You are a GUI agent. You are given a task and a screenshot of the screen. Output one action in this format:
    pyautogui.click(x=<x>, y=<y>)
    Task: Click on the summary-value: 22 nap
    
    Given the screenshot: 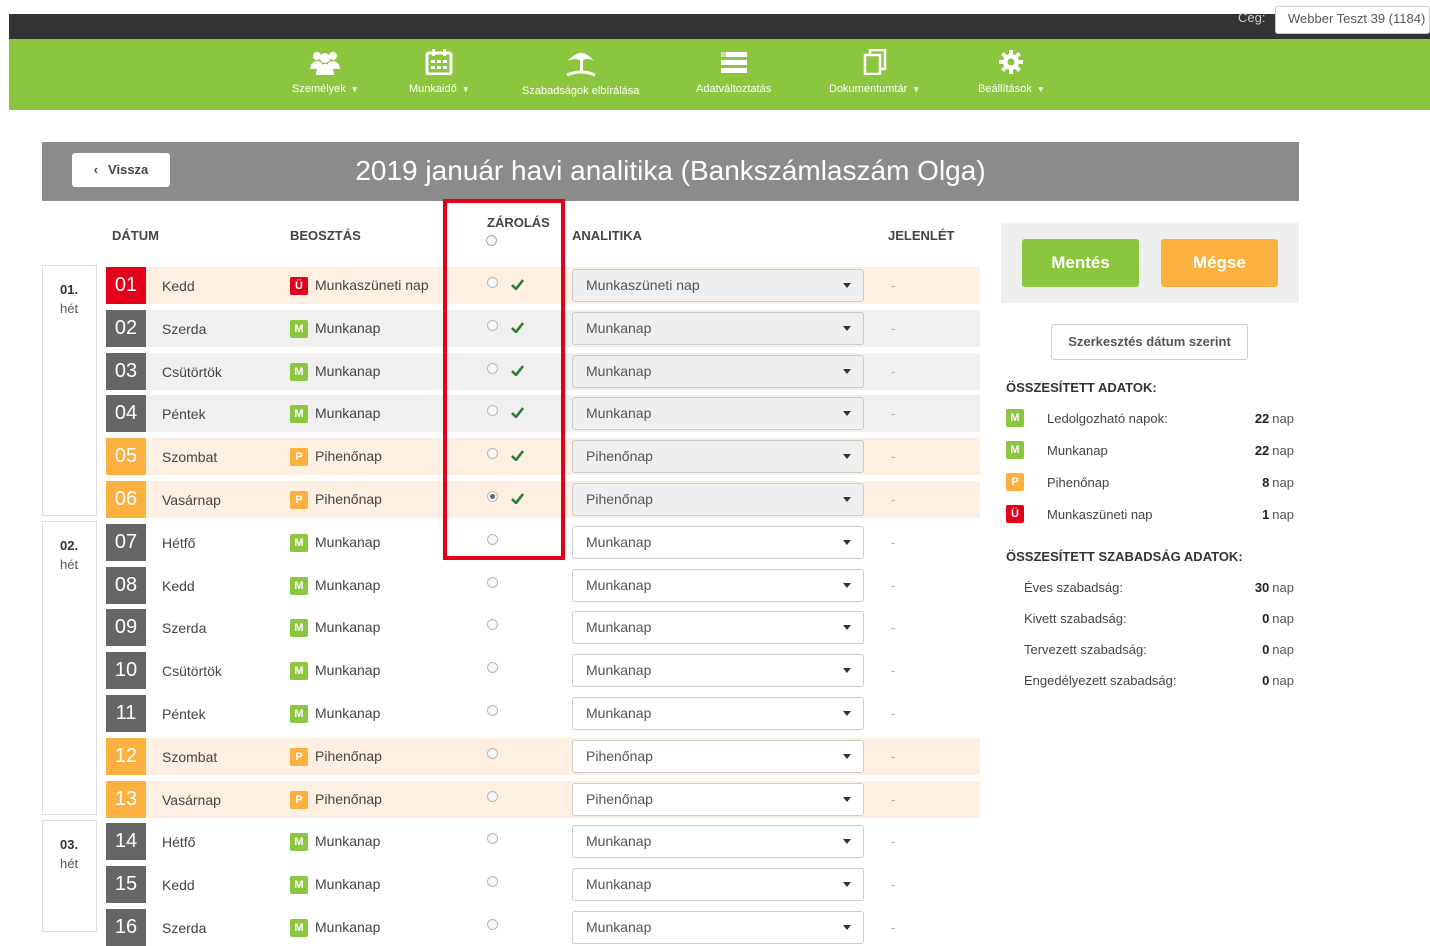 What is the action you would take?
    pyautogui.click(x=1274, y=418)
    